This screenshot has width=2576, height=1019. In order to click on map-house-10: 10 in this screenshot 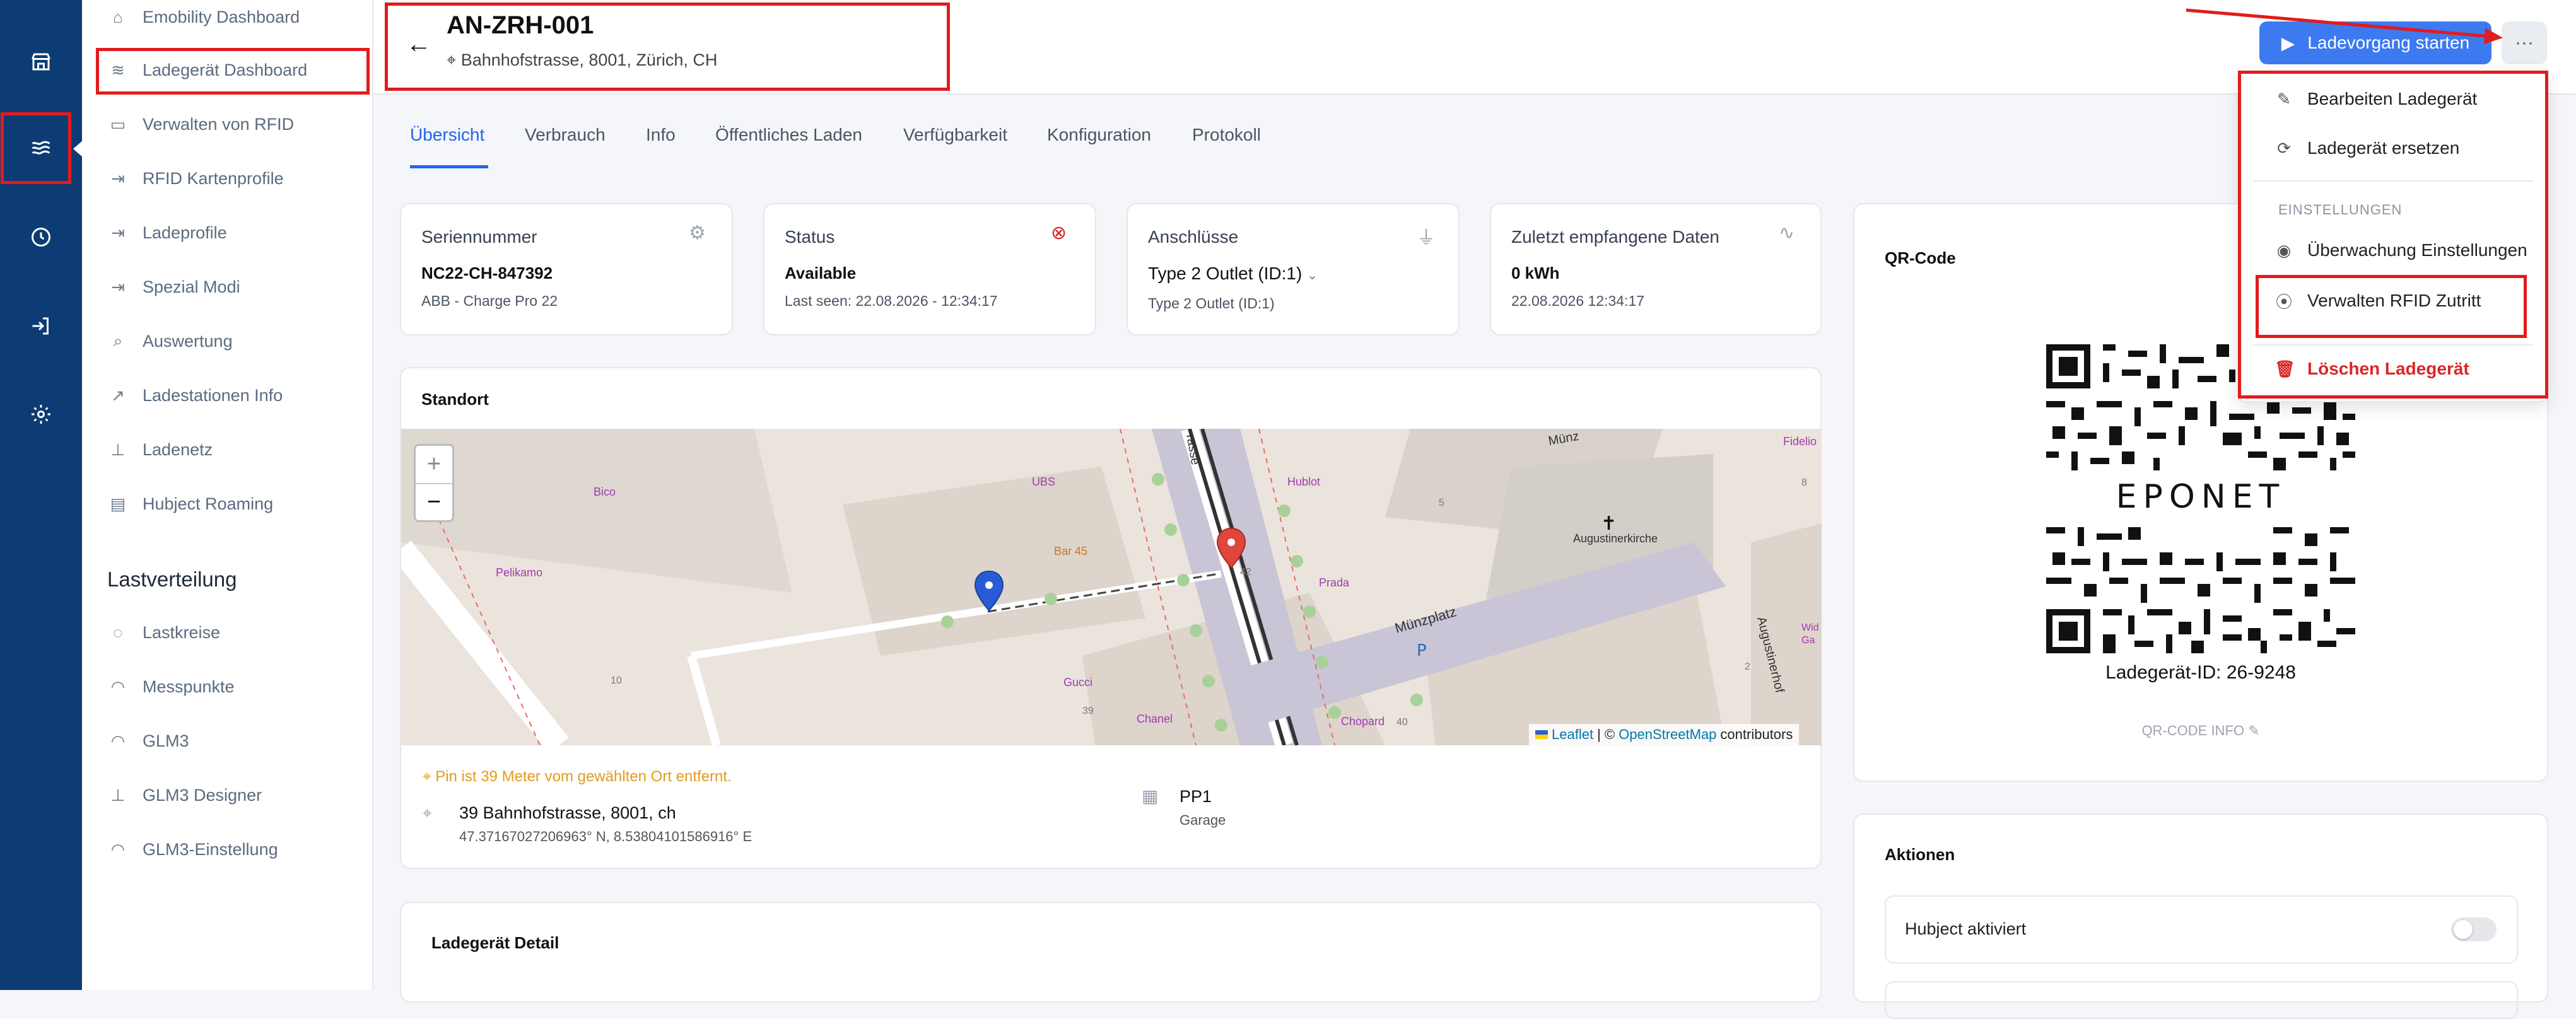, I will do `click(616, 680)`.